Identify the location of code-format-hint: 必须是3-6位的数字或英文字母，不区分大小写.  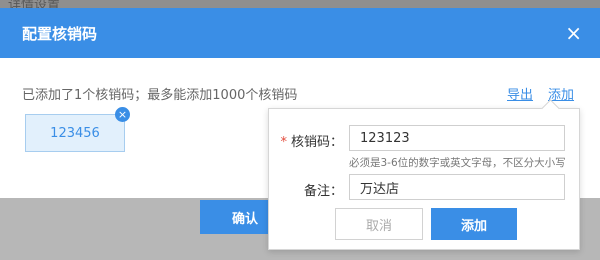
(457, 163).